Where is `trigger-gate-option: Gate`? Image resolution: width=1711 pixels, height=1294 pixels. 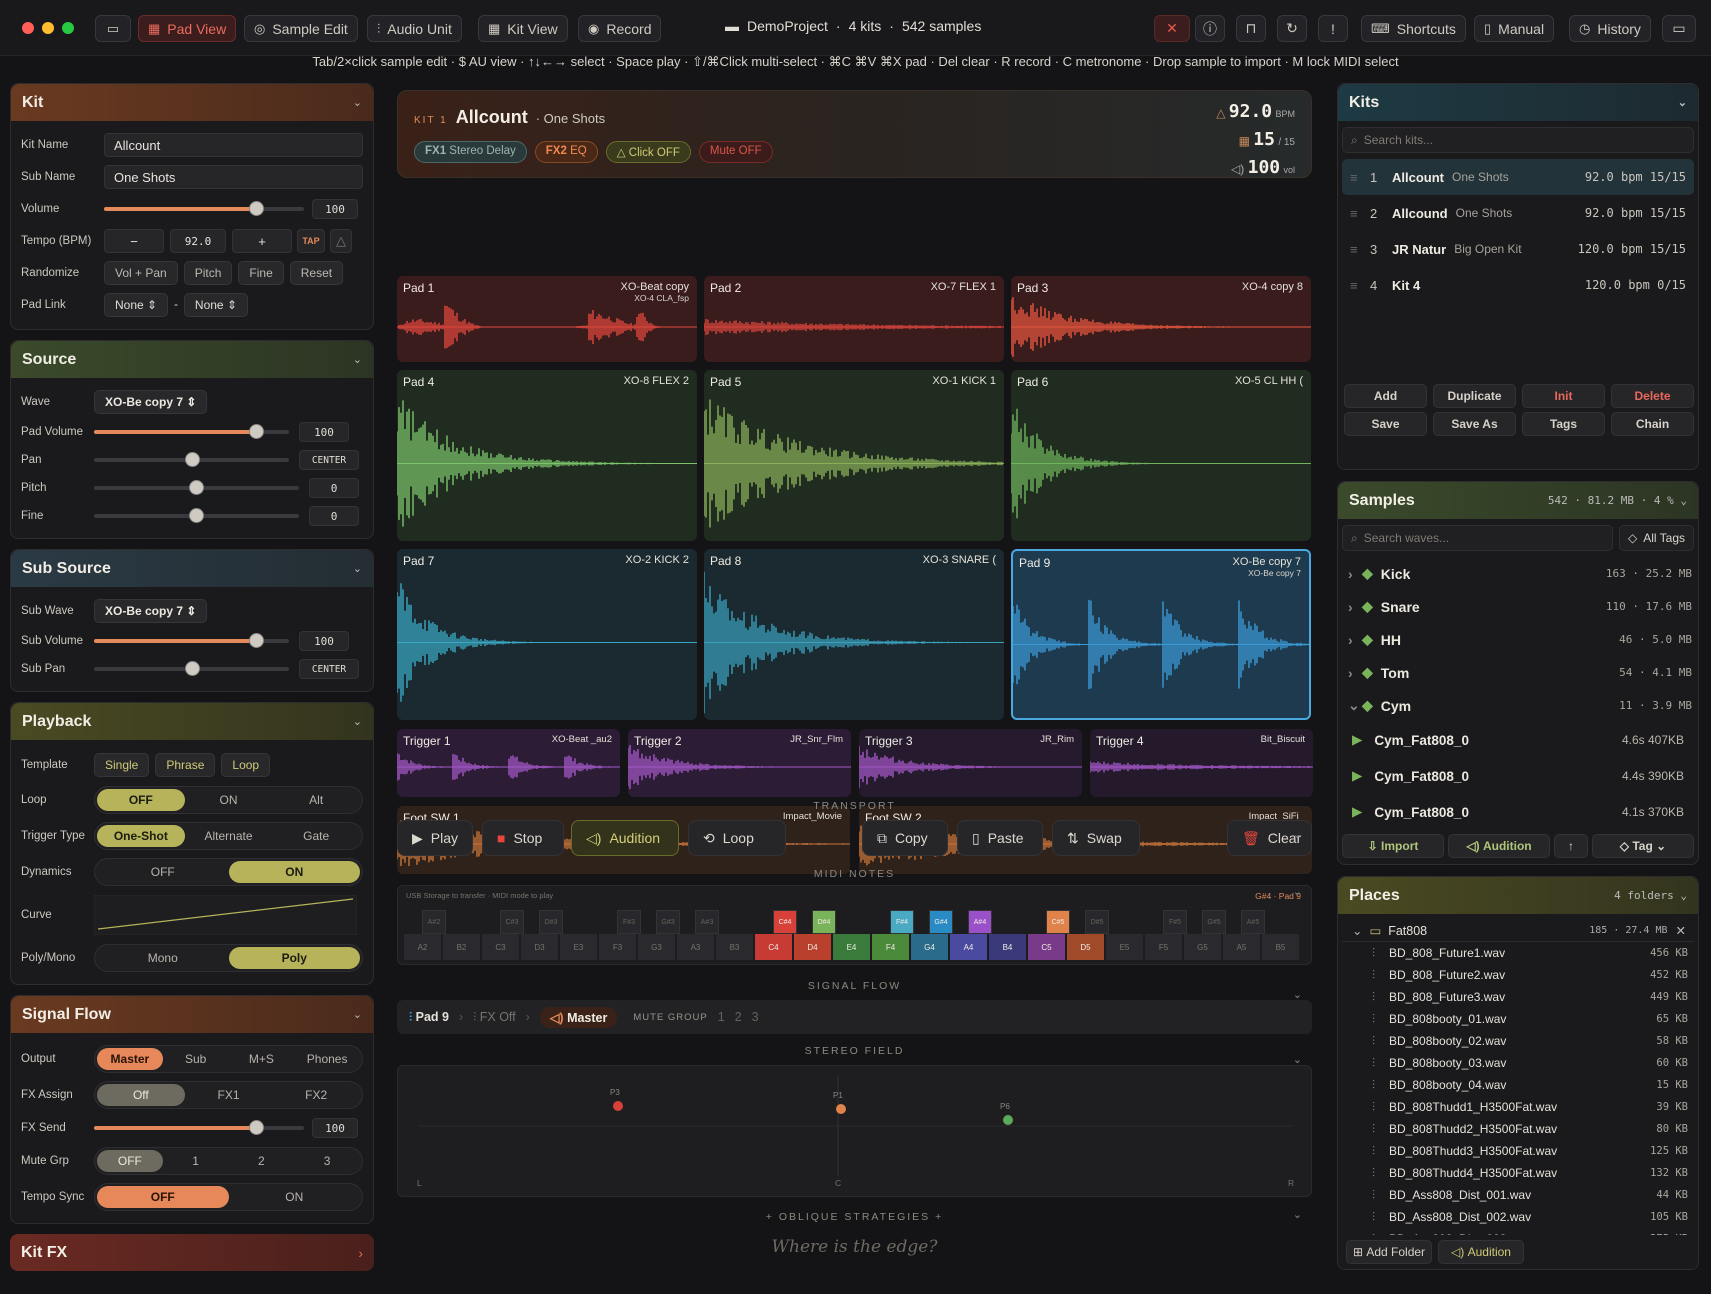
trigger-gate-option: Gate is located at coordinates (316, 836).